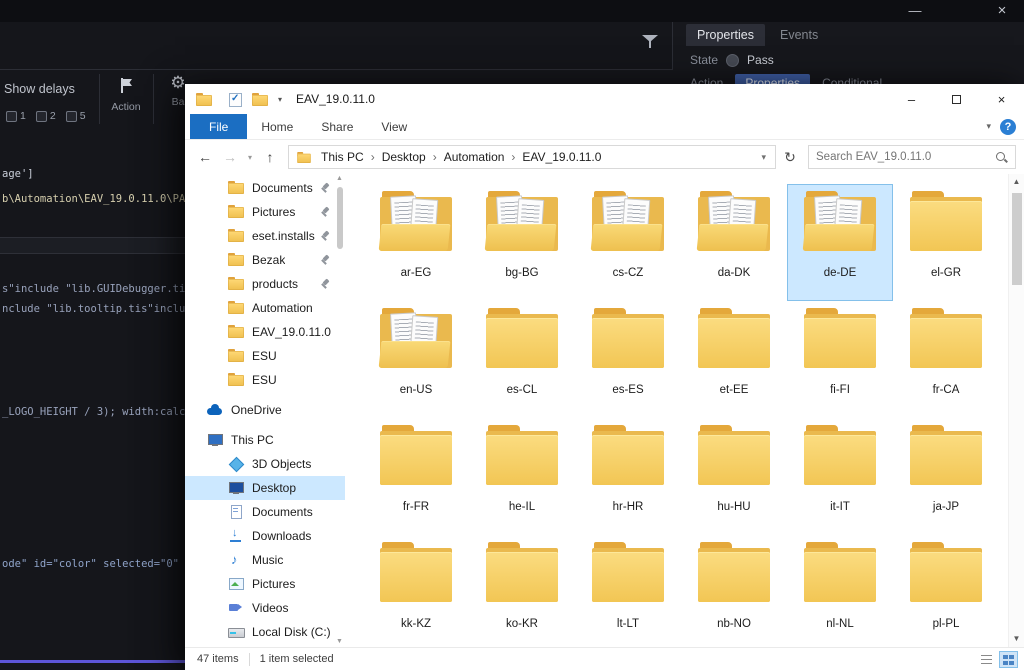  I want to click on menu-tab-file: File, so click(219, 126).